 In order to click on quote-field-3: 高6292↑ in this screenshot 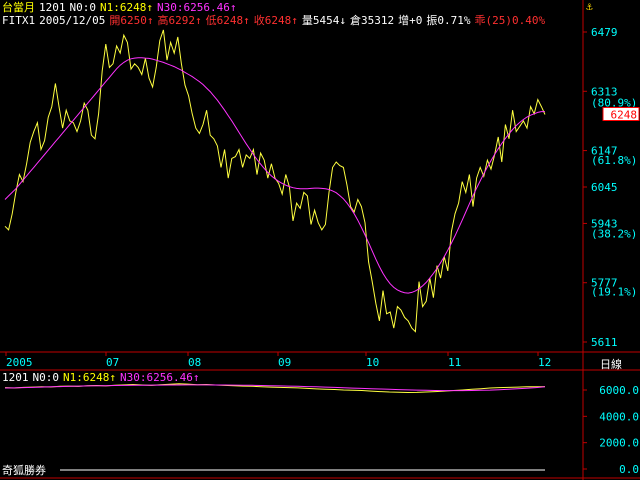, I will do `click(179, 20)`.